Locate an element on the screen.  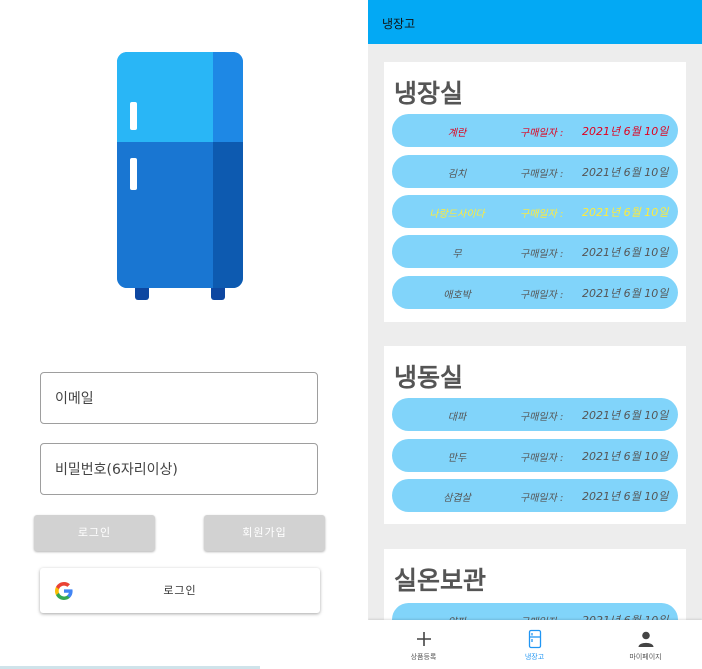
list-item: 애호박 구매일자 : 2021년 6월 10일 is located at coordinates (535, 292).